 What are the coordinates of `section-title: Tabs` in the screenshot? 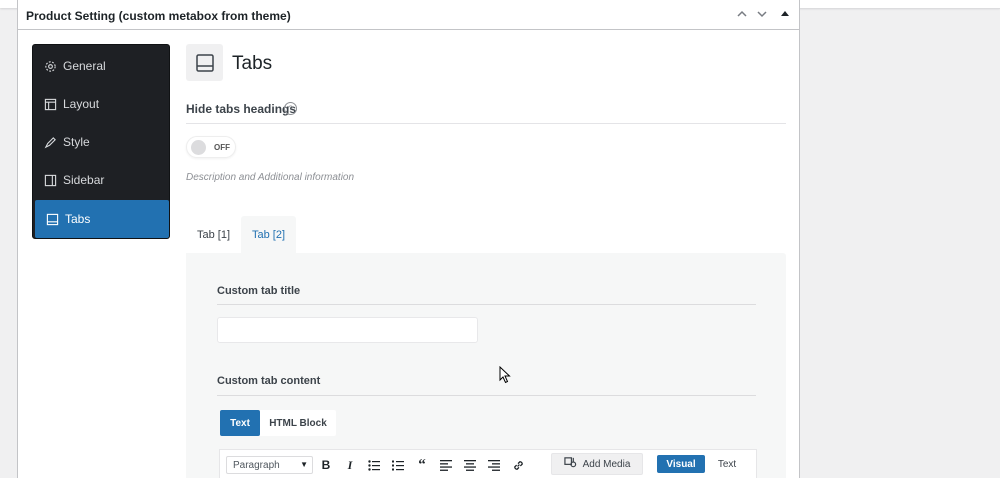 It's located at (252, 63).